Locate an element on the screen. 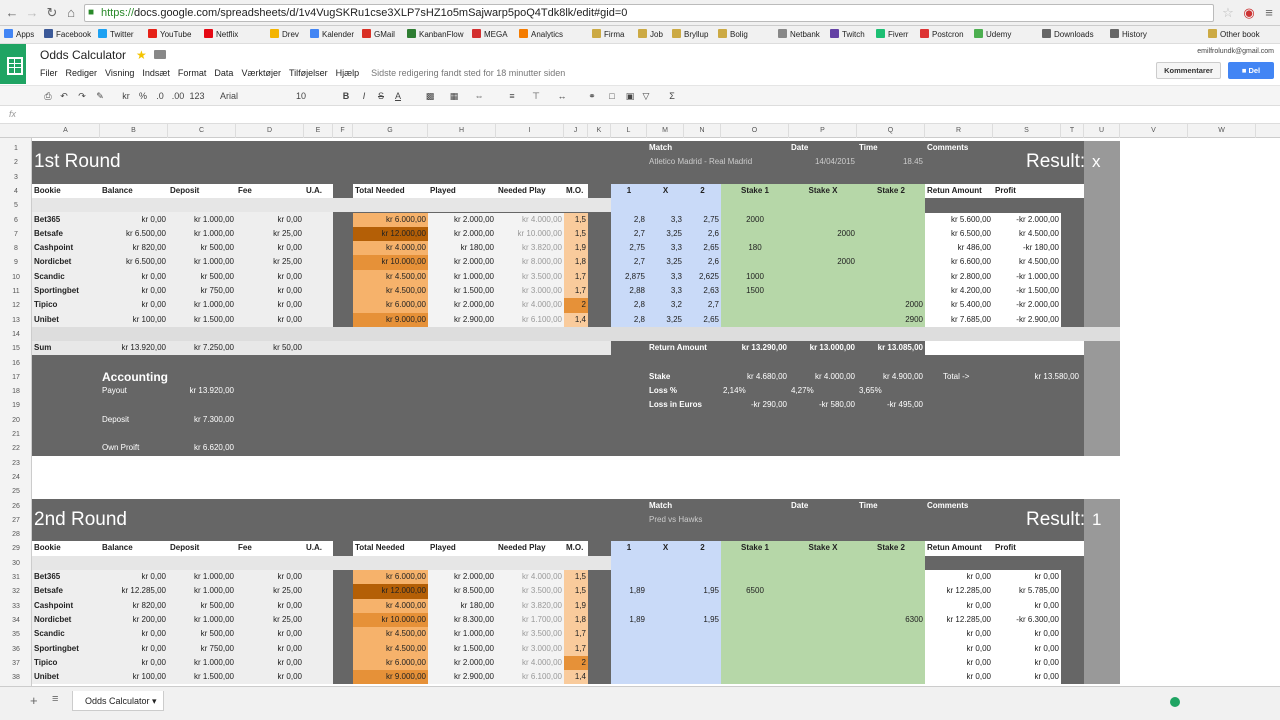 The height and width of the screenshot is (720, 1280). bookie-needed-cell: kr 4.000,00 is located at coordinates (530, 577).